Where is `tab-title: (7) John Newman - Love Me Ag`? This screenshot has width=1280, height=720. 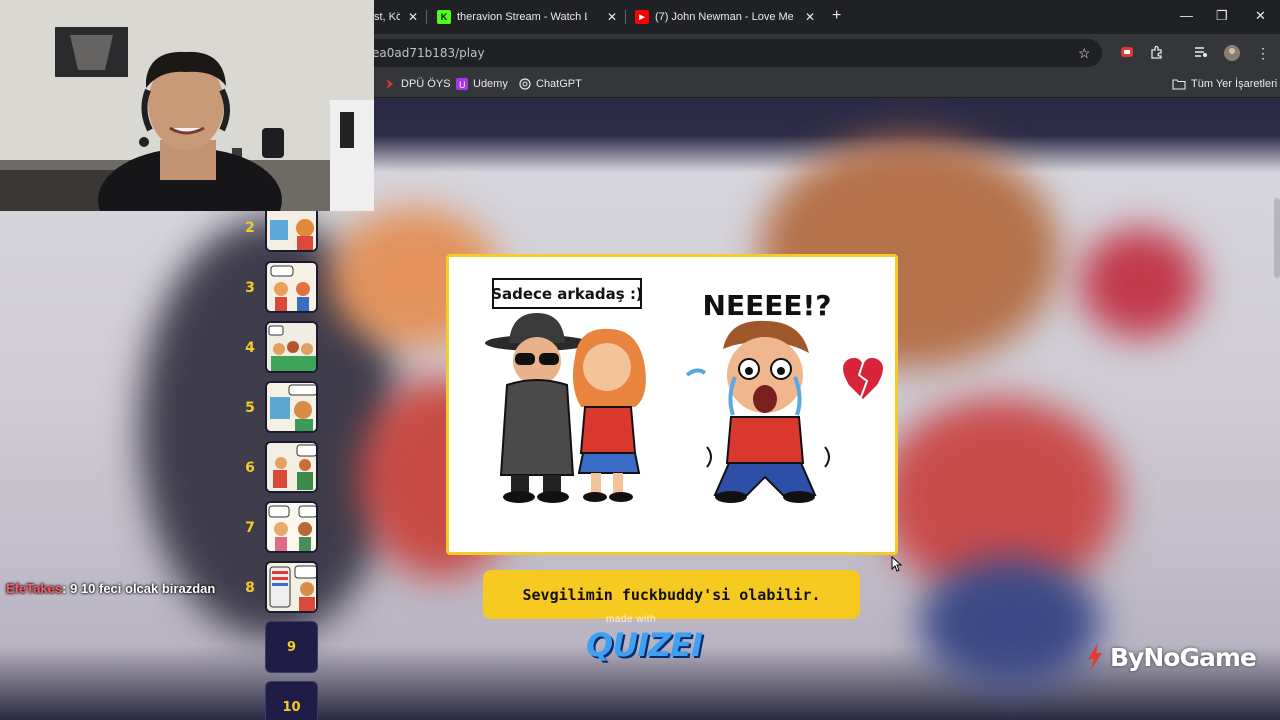 tab-title: (7) John Newman - Love Me Ag is located at coordinates (724, 17).